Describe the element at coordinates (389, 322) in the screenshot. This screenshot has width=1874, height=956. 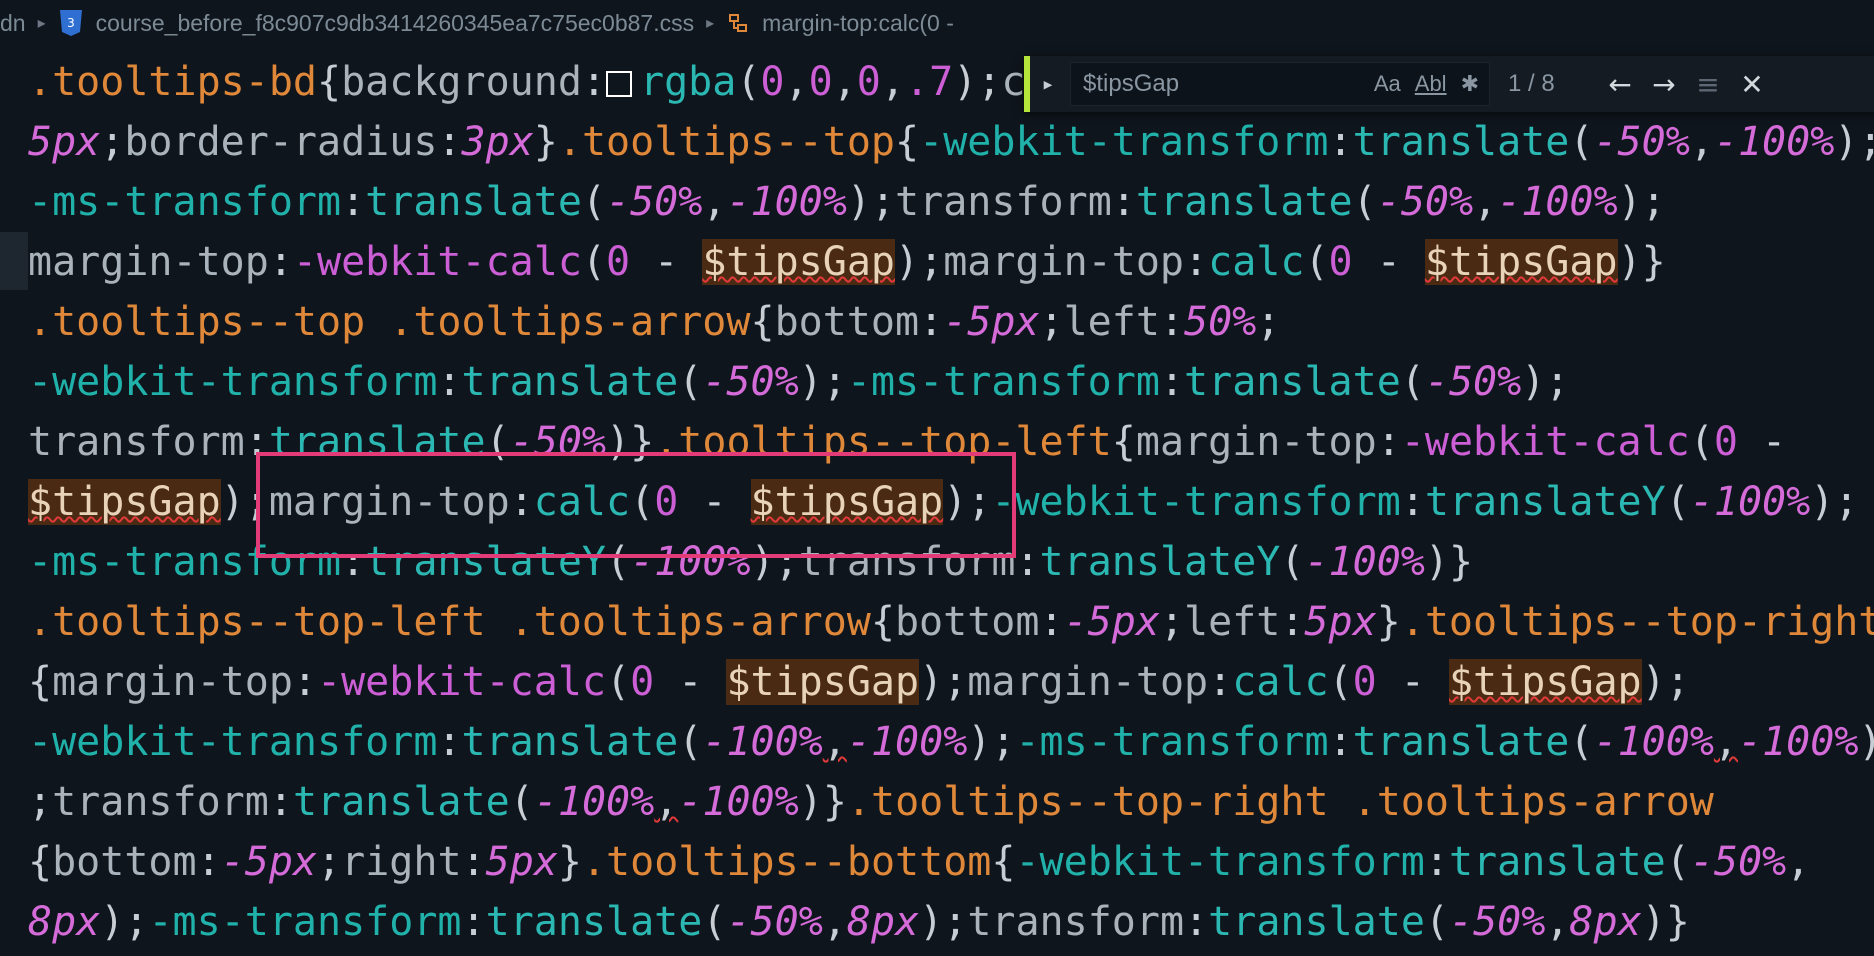
I see `token: .tooltips--top .tooltips-arrow` at that location.